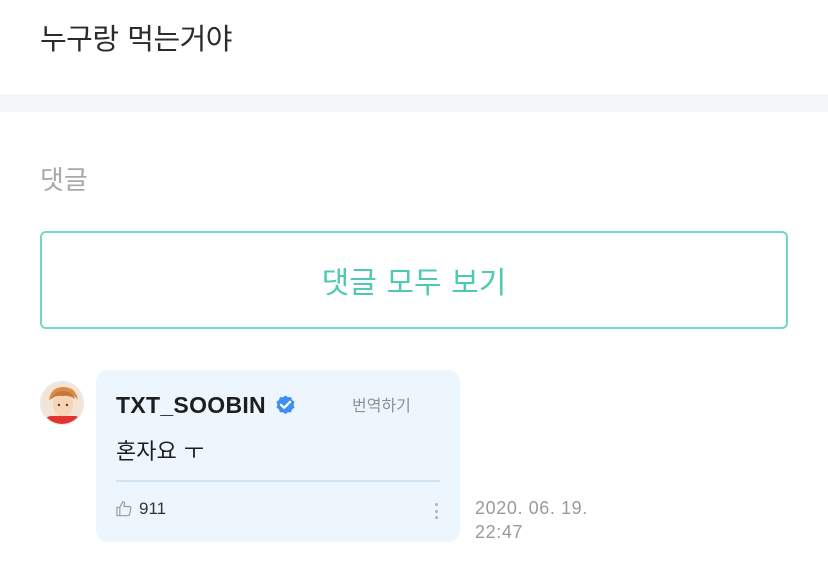 This screenshot has width=828, height=568. What do you see at coordinates (381, 404) in the screenshot?
I see `translate-button: 번역하기` at bounding box center [381, 404].